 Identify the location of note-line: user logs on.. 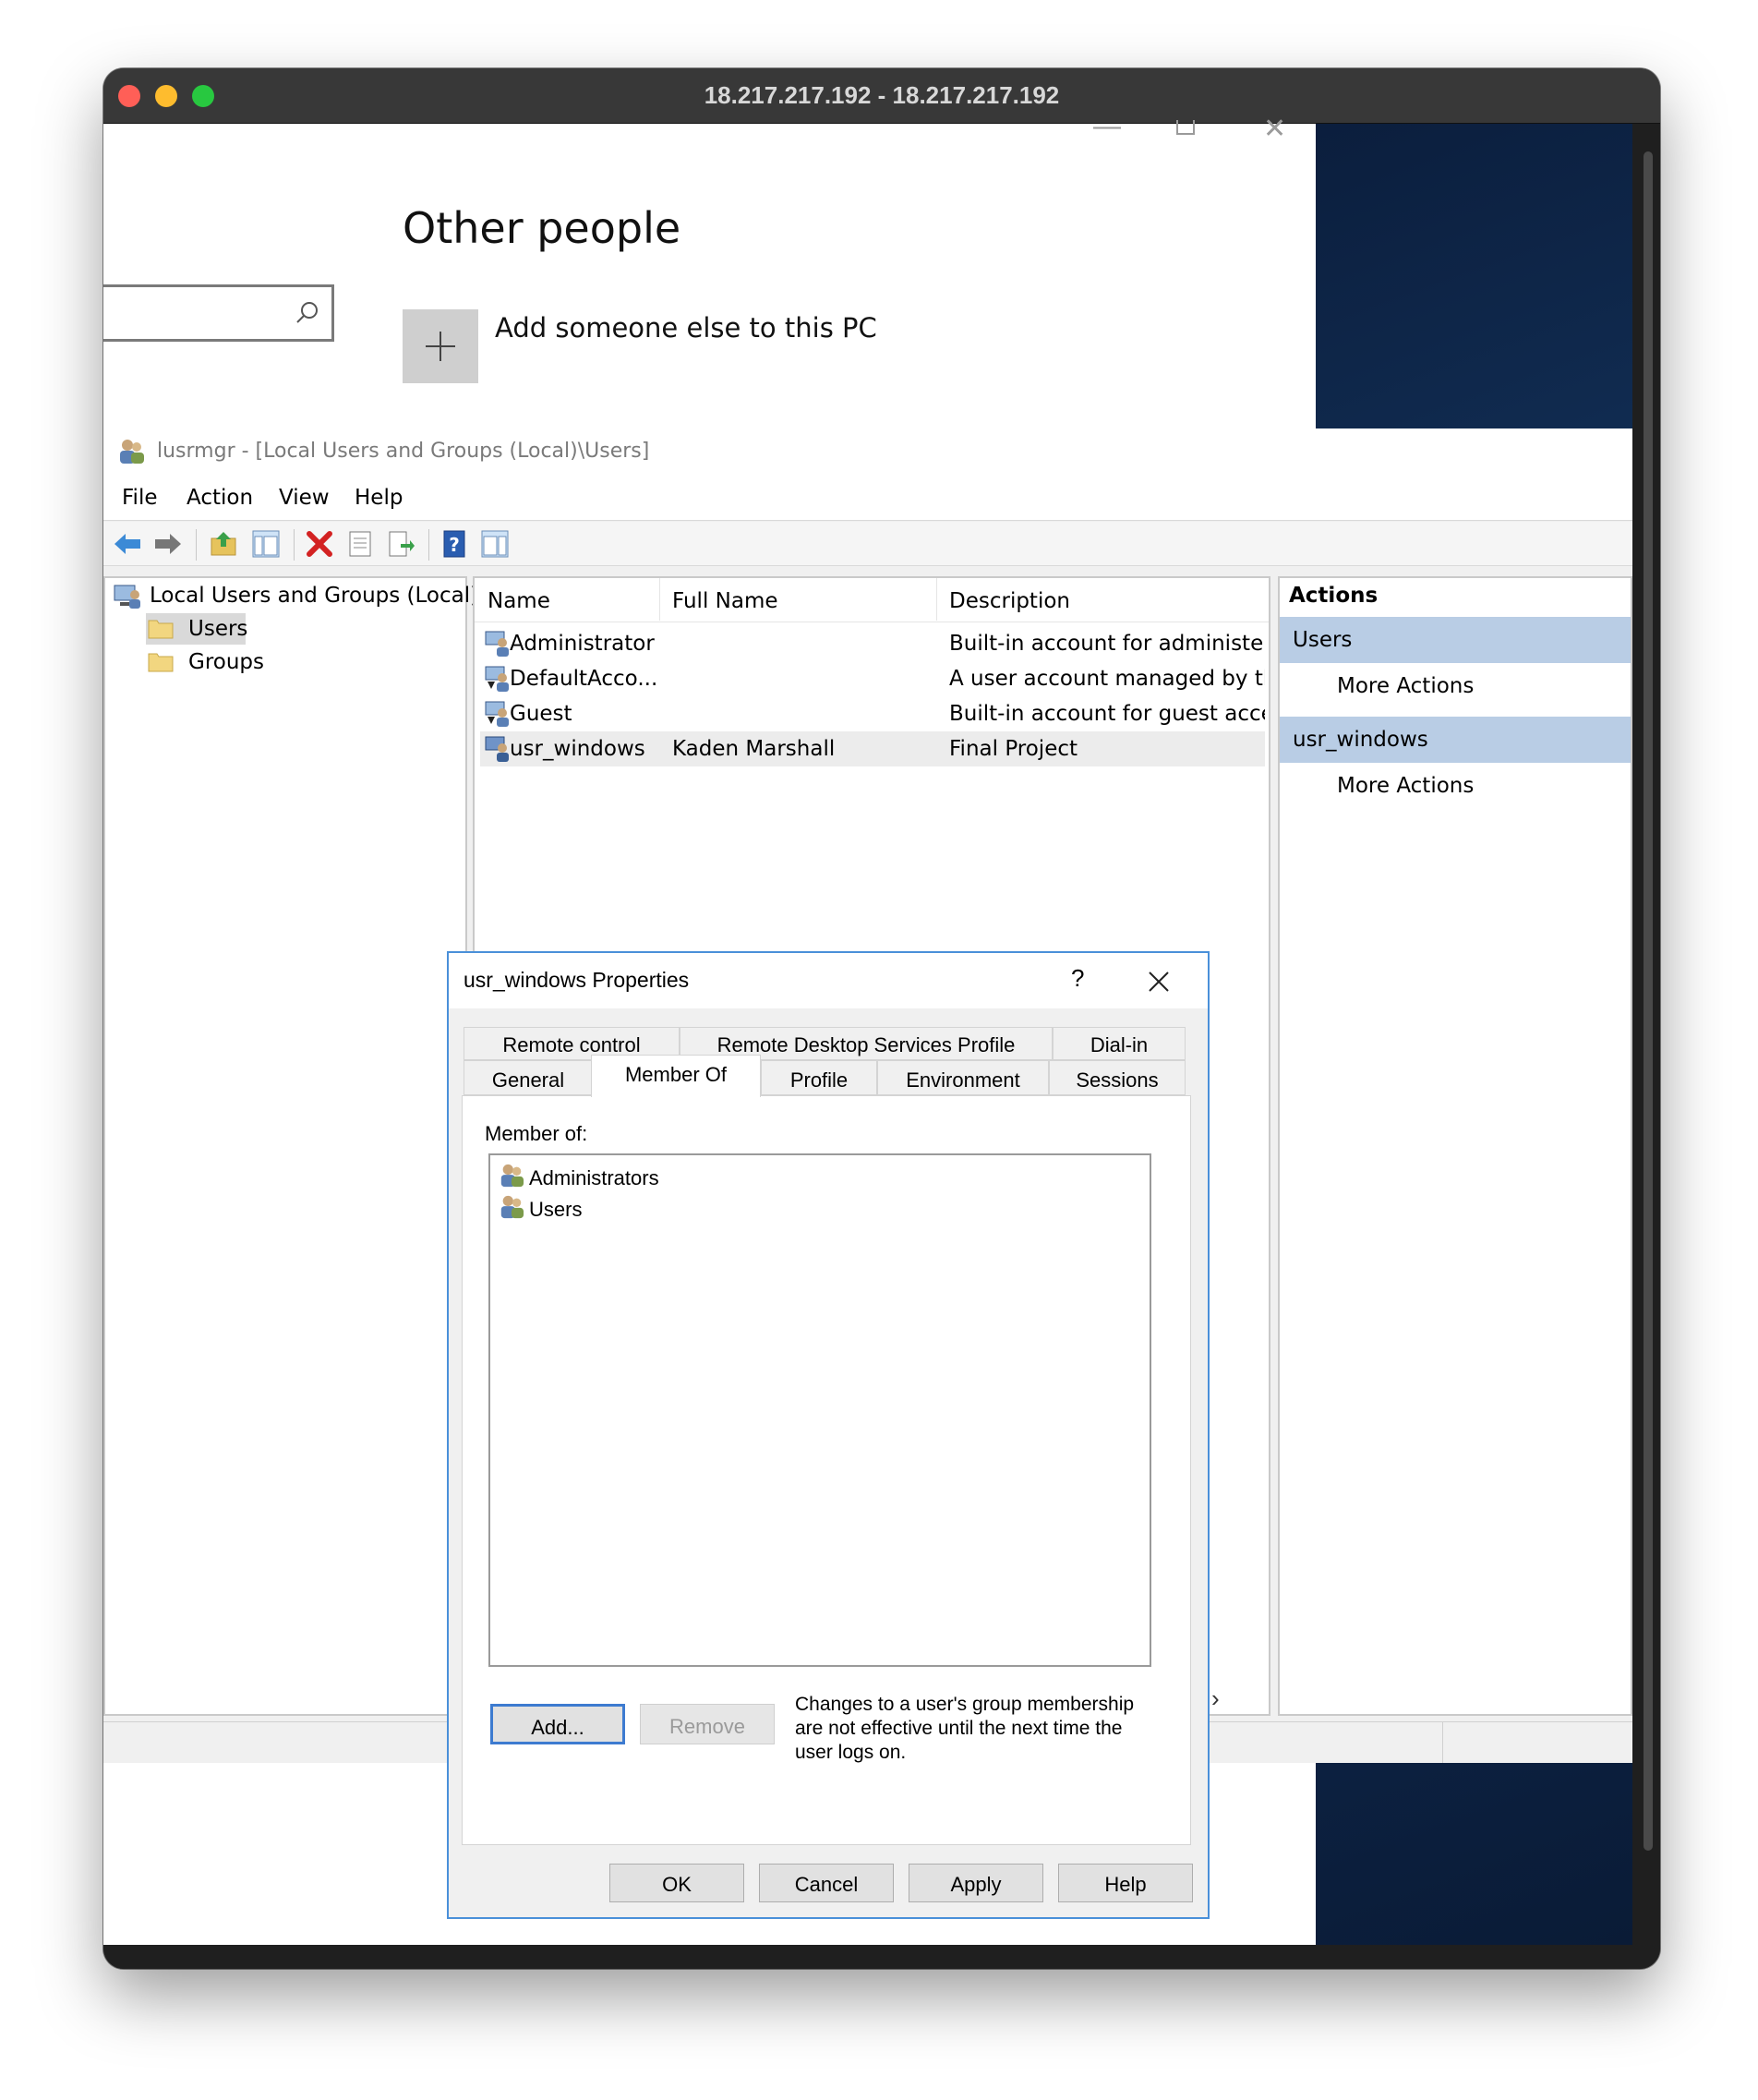
(851, 1753).